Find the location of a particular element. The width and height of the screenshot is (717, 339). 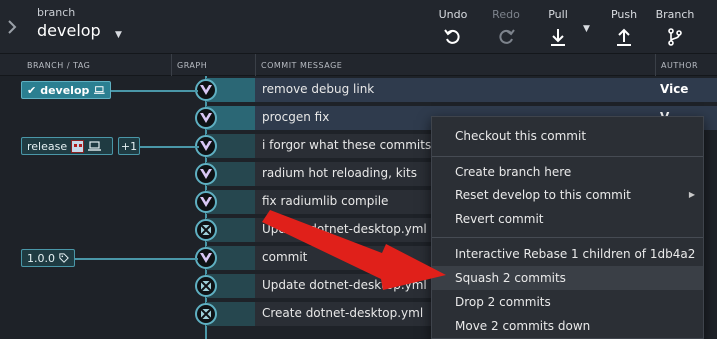

push-label: Push is located at coordinates (624, 14).